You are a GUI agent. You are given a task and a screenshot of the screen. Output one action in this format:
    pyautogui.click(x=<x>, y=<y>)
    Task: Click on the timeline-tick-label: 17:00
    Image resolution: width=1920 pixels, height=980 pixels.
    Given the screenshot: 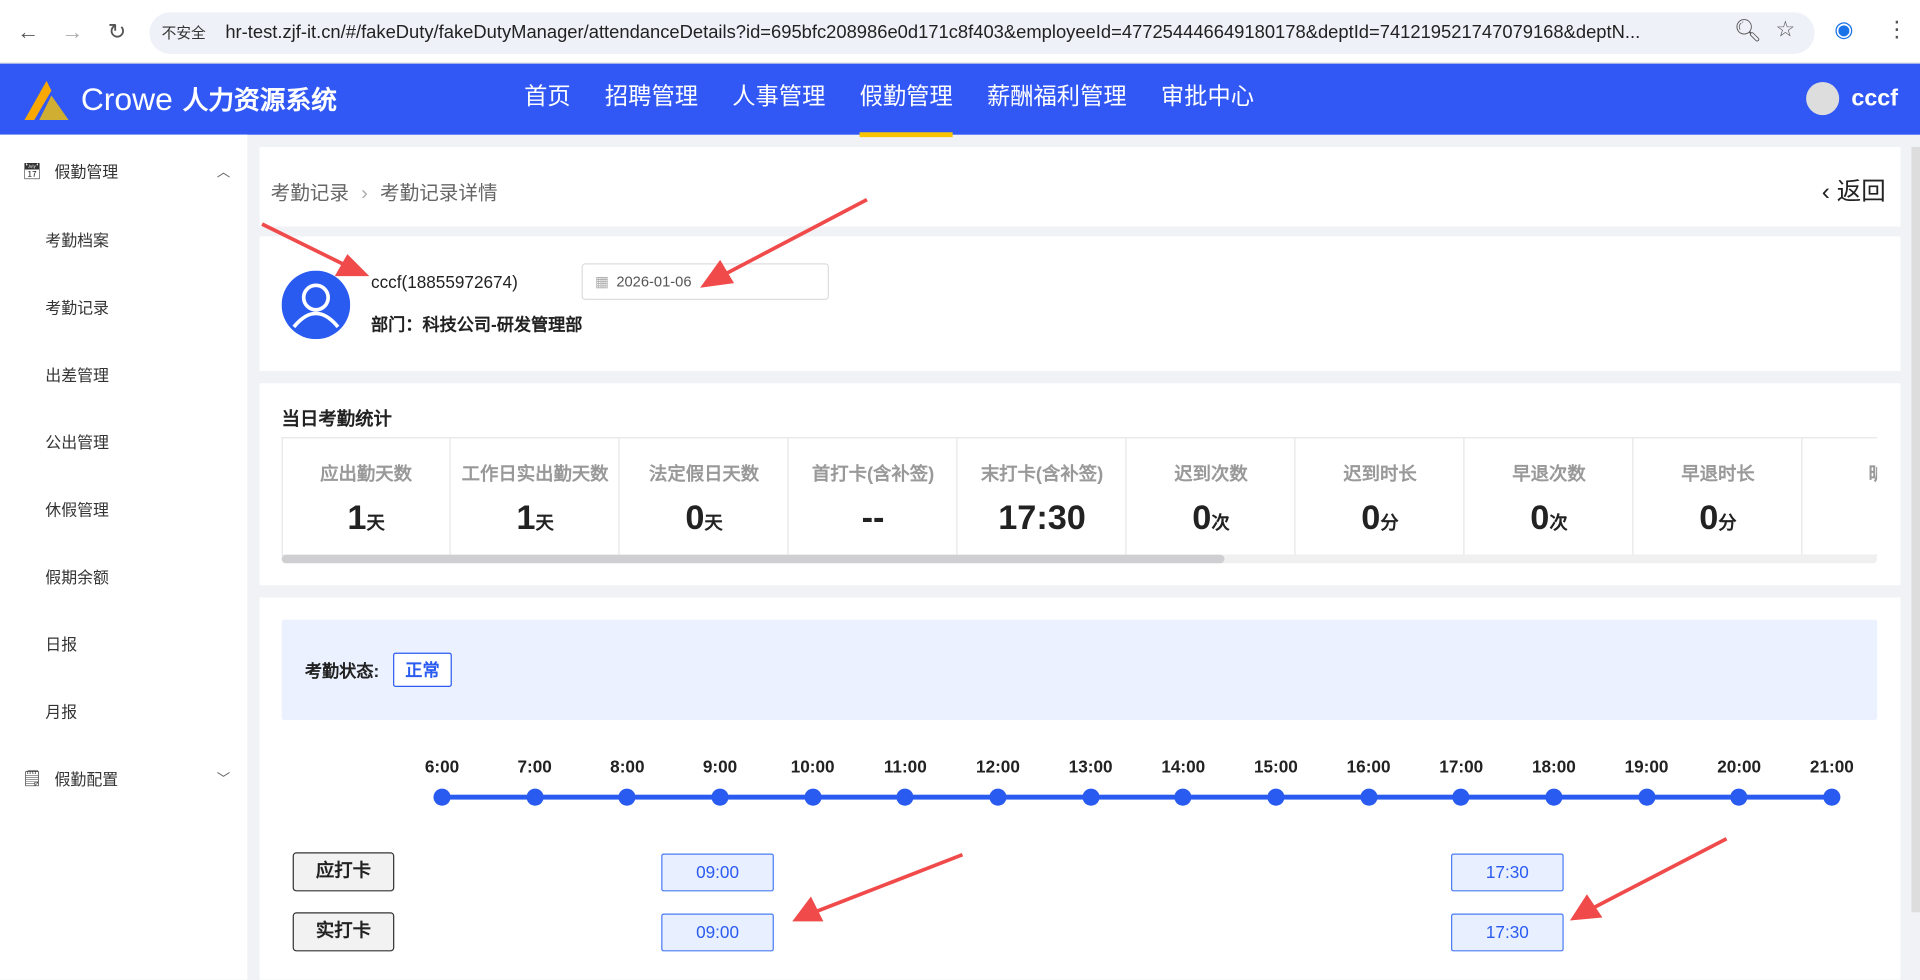 What is the action you would take?
    pyautogui.click(x=1461, y=766)
    